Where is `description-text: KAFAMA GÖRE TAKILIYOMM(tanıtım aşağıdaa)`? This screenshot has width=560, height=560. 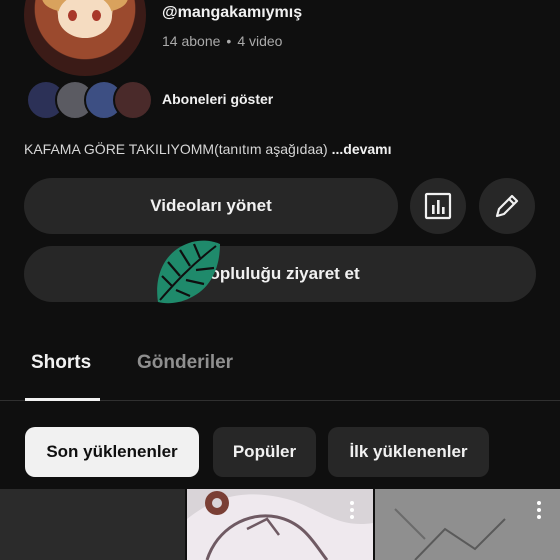
description-text: KAFAMA GÖRE TAKILIYOMM(tanıtım aşağıdaa) is located at coordinates (176, 149).